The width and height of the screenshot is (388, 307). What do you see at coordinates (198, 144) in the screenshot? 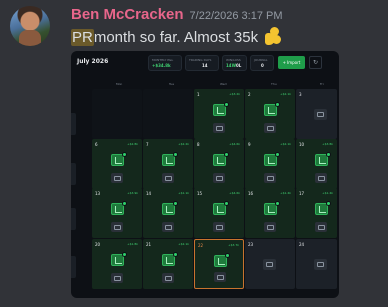
I see `day-number: 8` at bounding box center [198, 144].